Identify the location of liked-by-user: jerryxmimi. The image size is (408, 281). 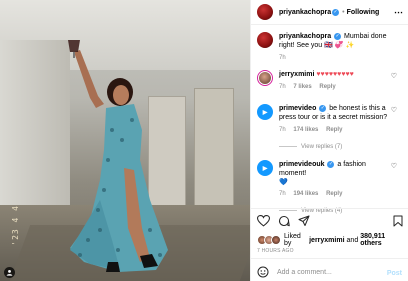
(326, 240).